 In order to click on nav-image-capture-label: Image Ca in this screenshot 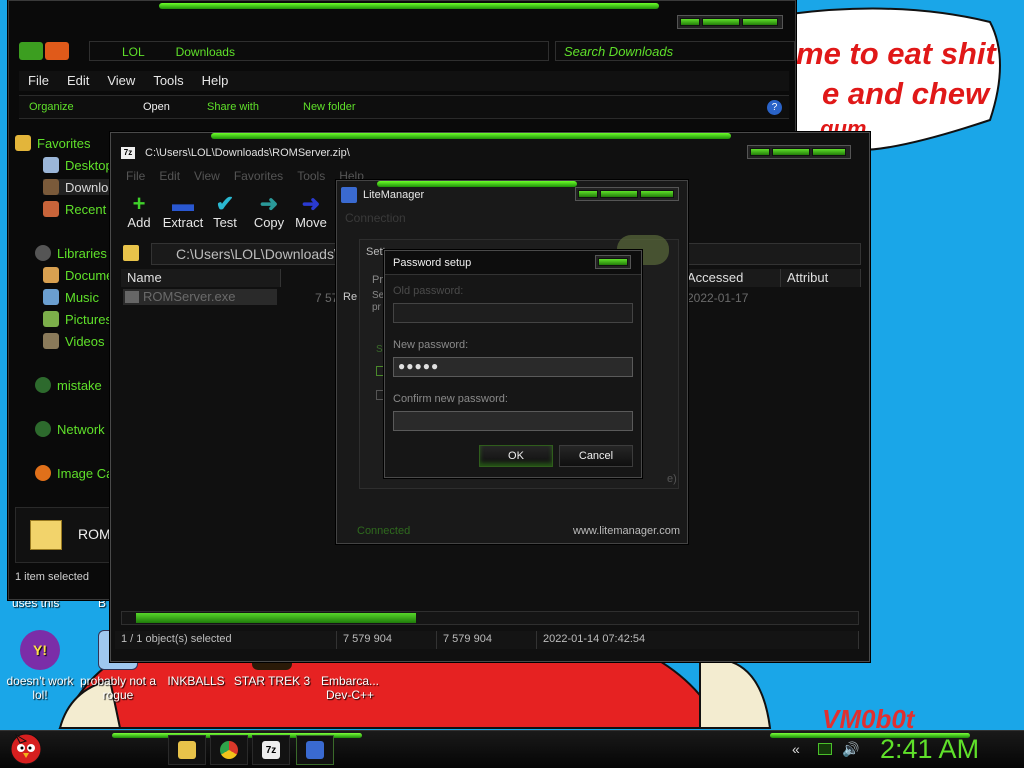, I will do `click(85, 473)`.